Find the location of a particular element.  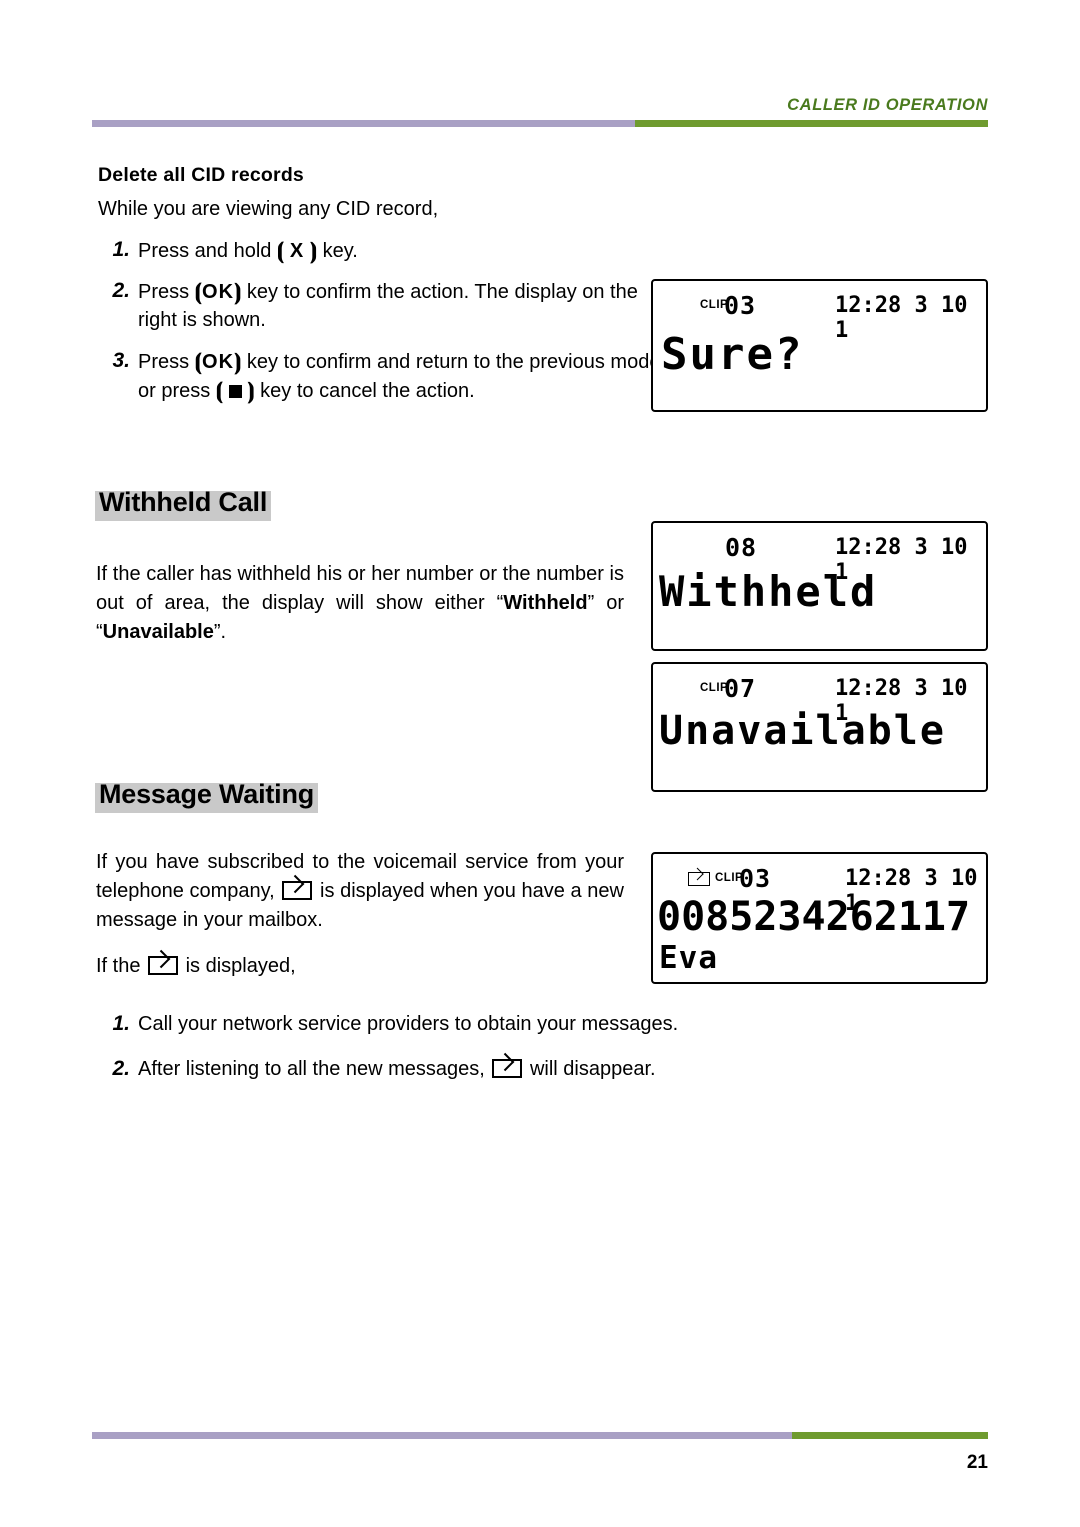

if-line-part2: is displayed, is located at coordinates (238, 966).